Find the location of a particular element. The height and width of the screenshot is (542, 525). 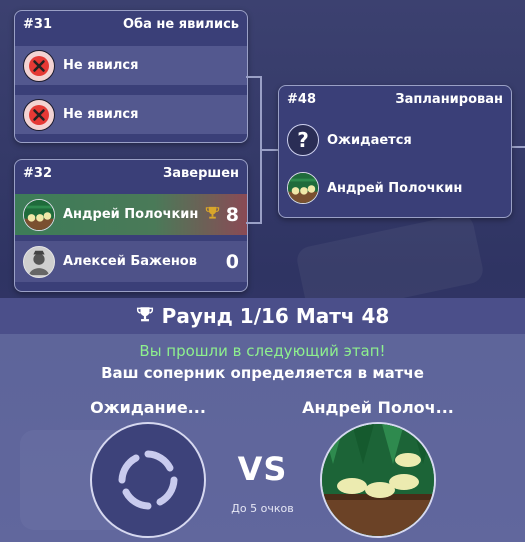

match-header: #32 Завершен is located at coordinates (131, 173).